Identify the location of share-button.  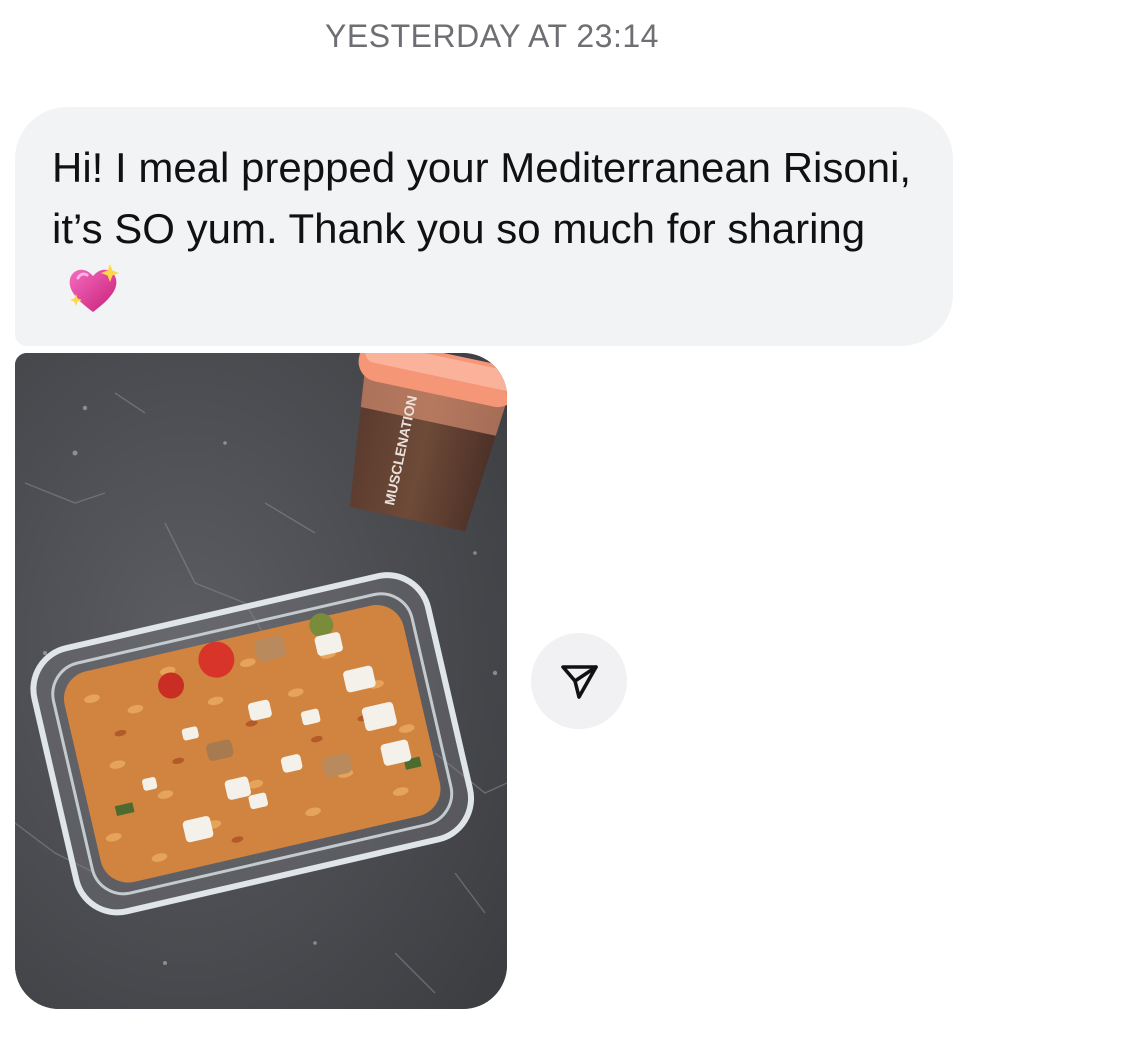
(579, 681).